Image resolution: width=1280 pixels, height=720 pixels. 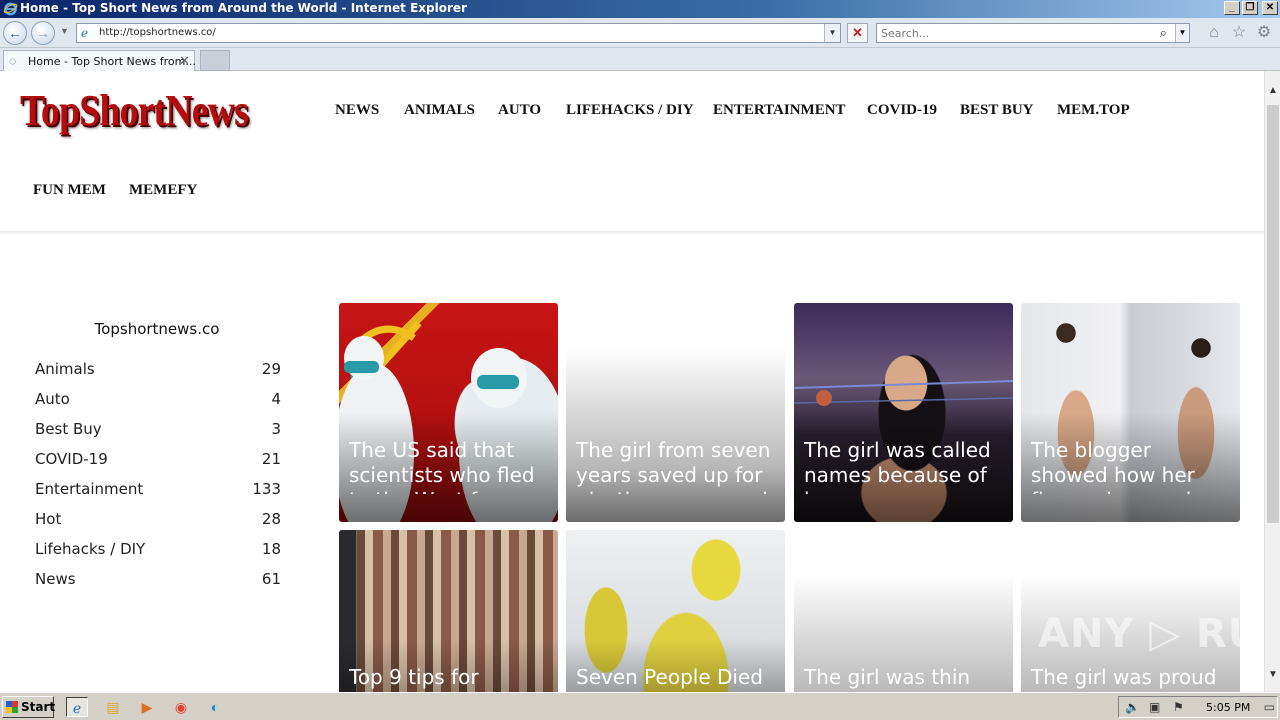 I want to click on category-name: Entertainment, so click(x=89, y=489).